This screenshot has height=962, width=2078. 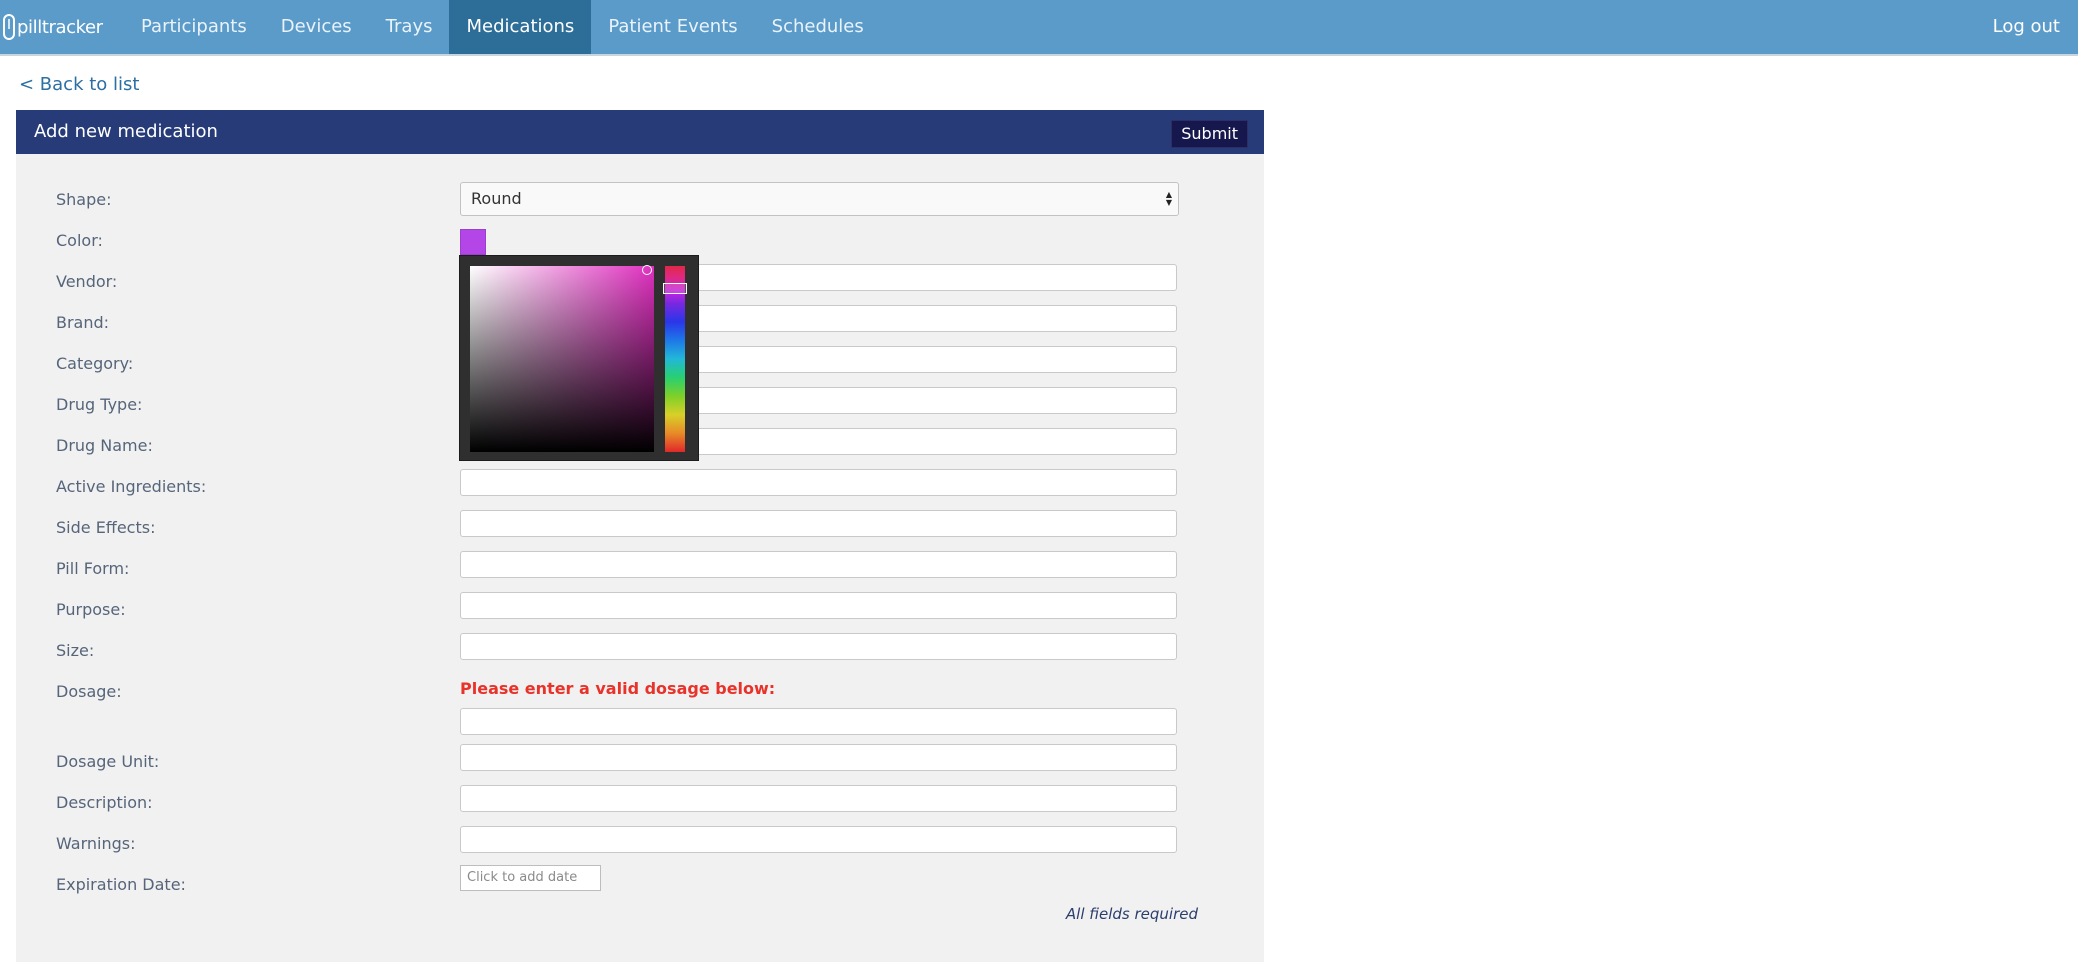 I want to click on dosage-unit-label: Dosage Unit:, so click(x=108, y=761).